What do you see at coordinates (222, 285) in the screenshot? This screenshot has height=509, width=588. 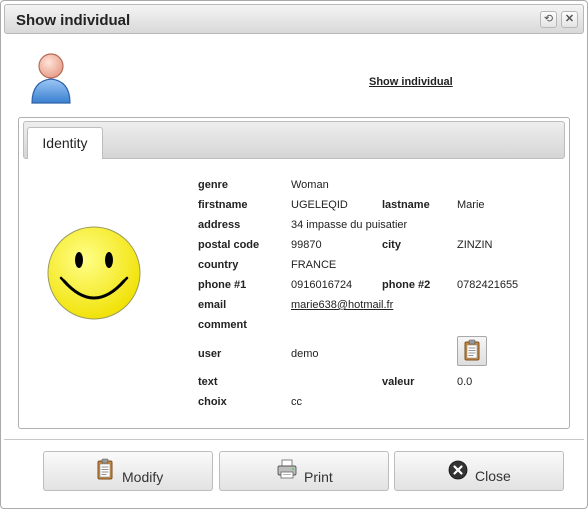 I see `phone1-label: phone #1` at bounding box center [222, 285].